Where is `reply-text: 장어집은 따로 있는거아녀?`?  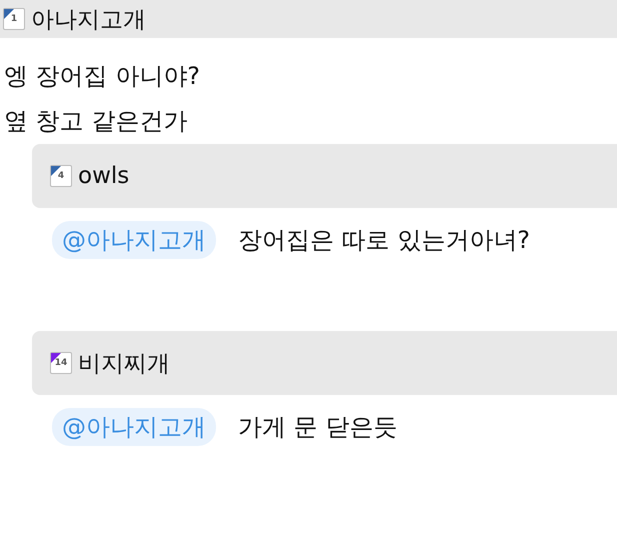
reply-text: 장어집은 따로 있는거아녀? is located at coordinates (384, 240).